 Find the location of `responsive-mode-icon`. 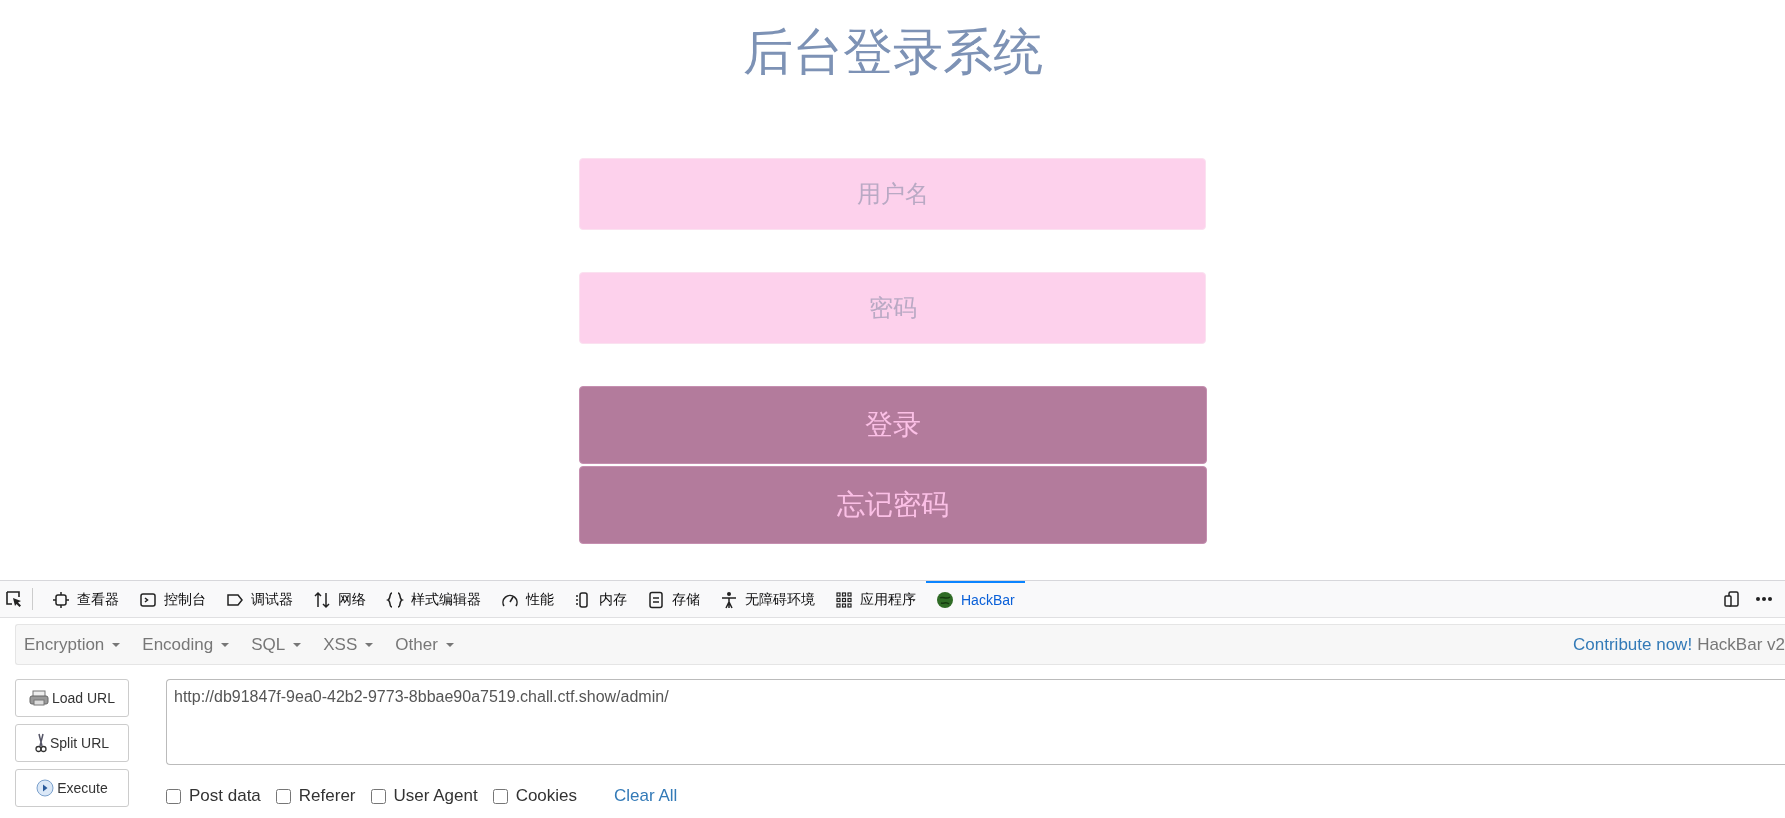

responsive-mode-icon is located at coordinates (1732, 599).